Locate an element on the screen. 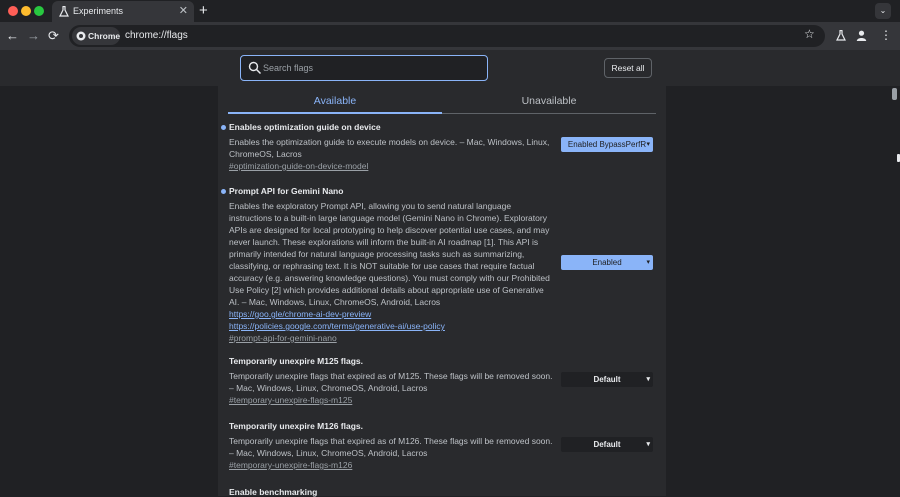 Image resolution: width=900 pixels, height=497 pixels. site-chip: Chrome is located at coordinates (96, 36).